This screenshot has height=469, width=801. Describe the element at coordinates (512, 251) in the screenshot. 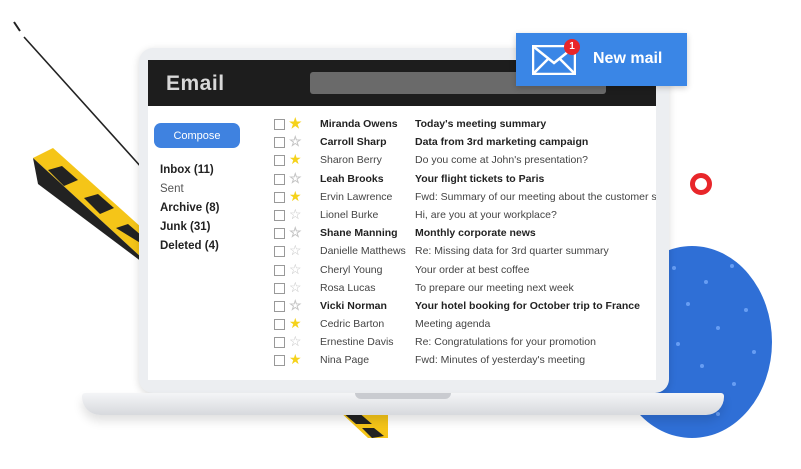

I see `mail-subject: Re: Missing data for 3rd quarter summary` at that location.